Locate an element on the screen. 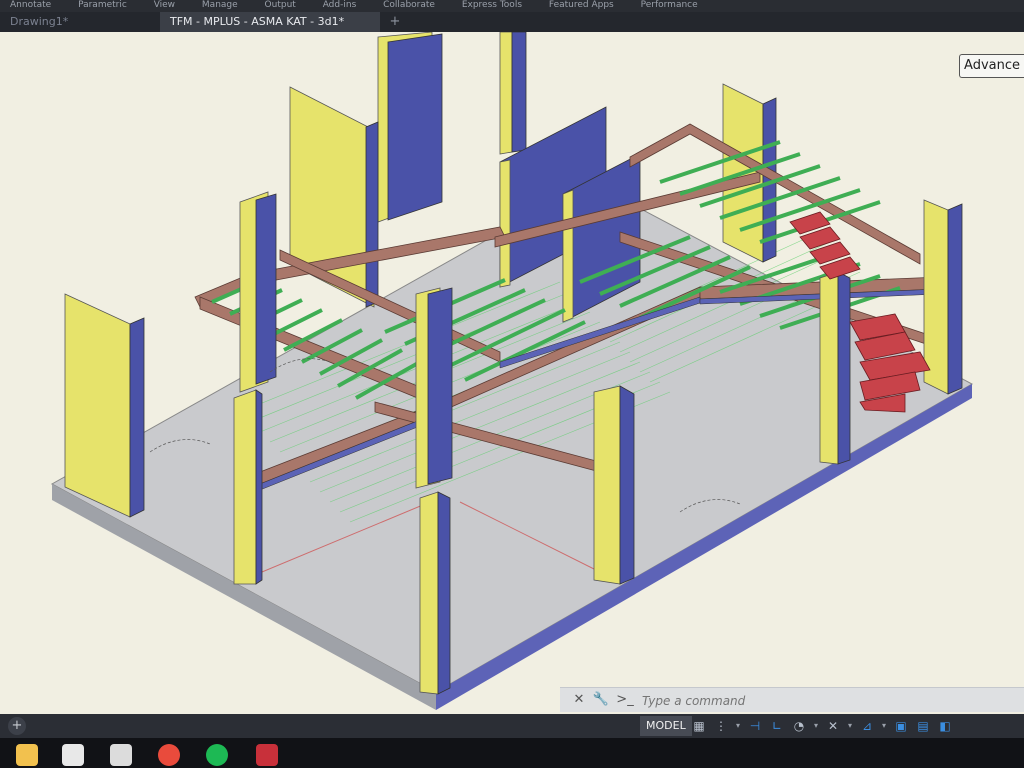 The image size is (1024, 768). status-tools: ▦ ⋮ ▾ ⊣ ∟ ◔ ▾ ✕ ▾ ⊿ ▾ ▣ ▤ ◧ is located at coordinates (857, 726).